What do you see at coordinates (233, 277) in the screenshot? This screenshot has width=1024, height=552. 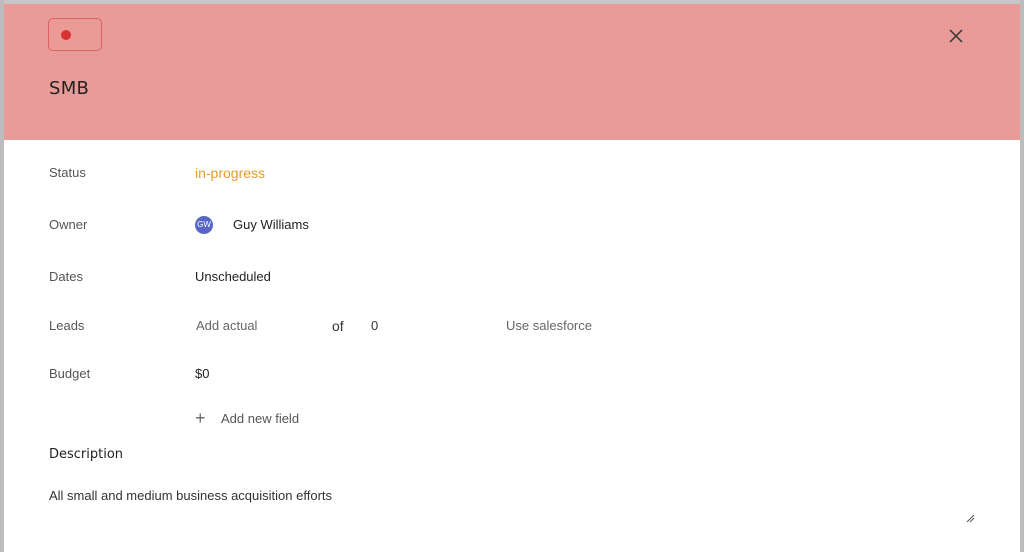 I see `dates-value: Unscheduled` at bounding box center [233, 277].